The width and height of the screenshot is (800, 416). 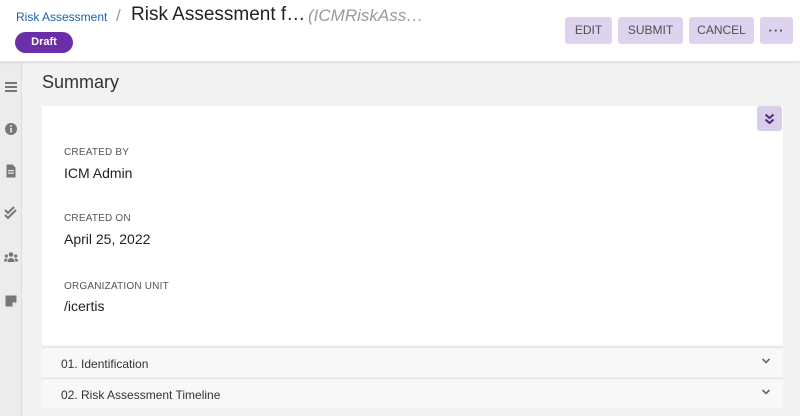 What do you see at coordinates (97, 152) in the screenshot?
I see `created-by-label: CREATED BY` at bounding box center [97, 152].